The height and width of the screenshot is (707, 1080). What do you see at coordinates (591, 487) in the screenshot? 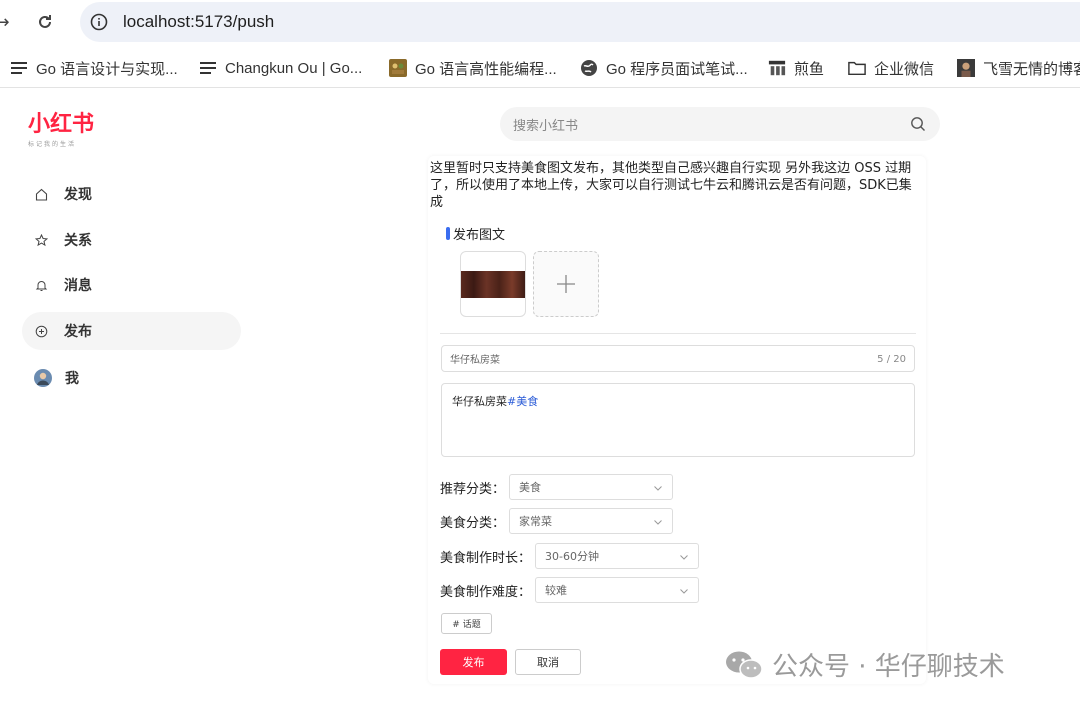
I see `recommend-category-select: 美食` at bounding box center [591, 487].